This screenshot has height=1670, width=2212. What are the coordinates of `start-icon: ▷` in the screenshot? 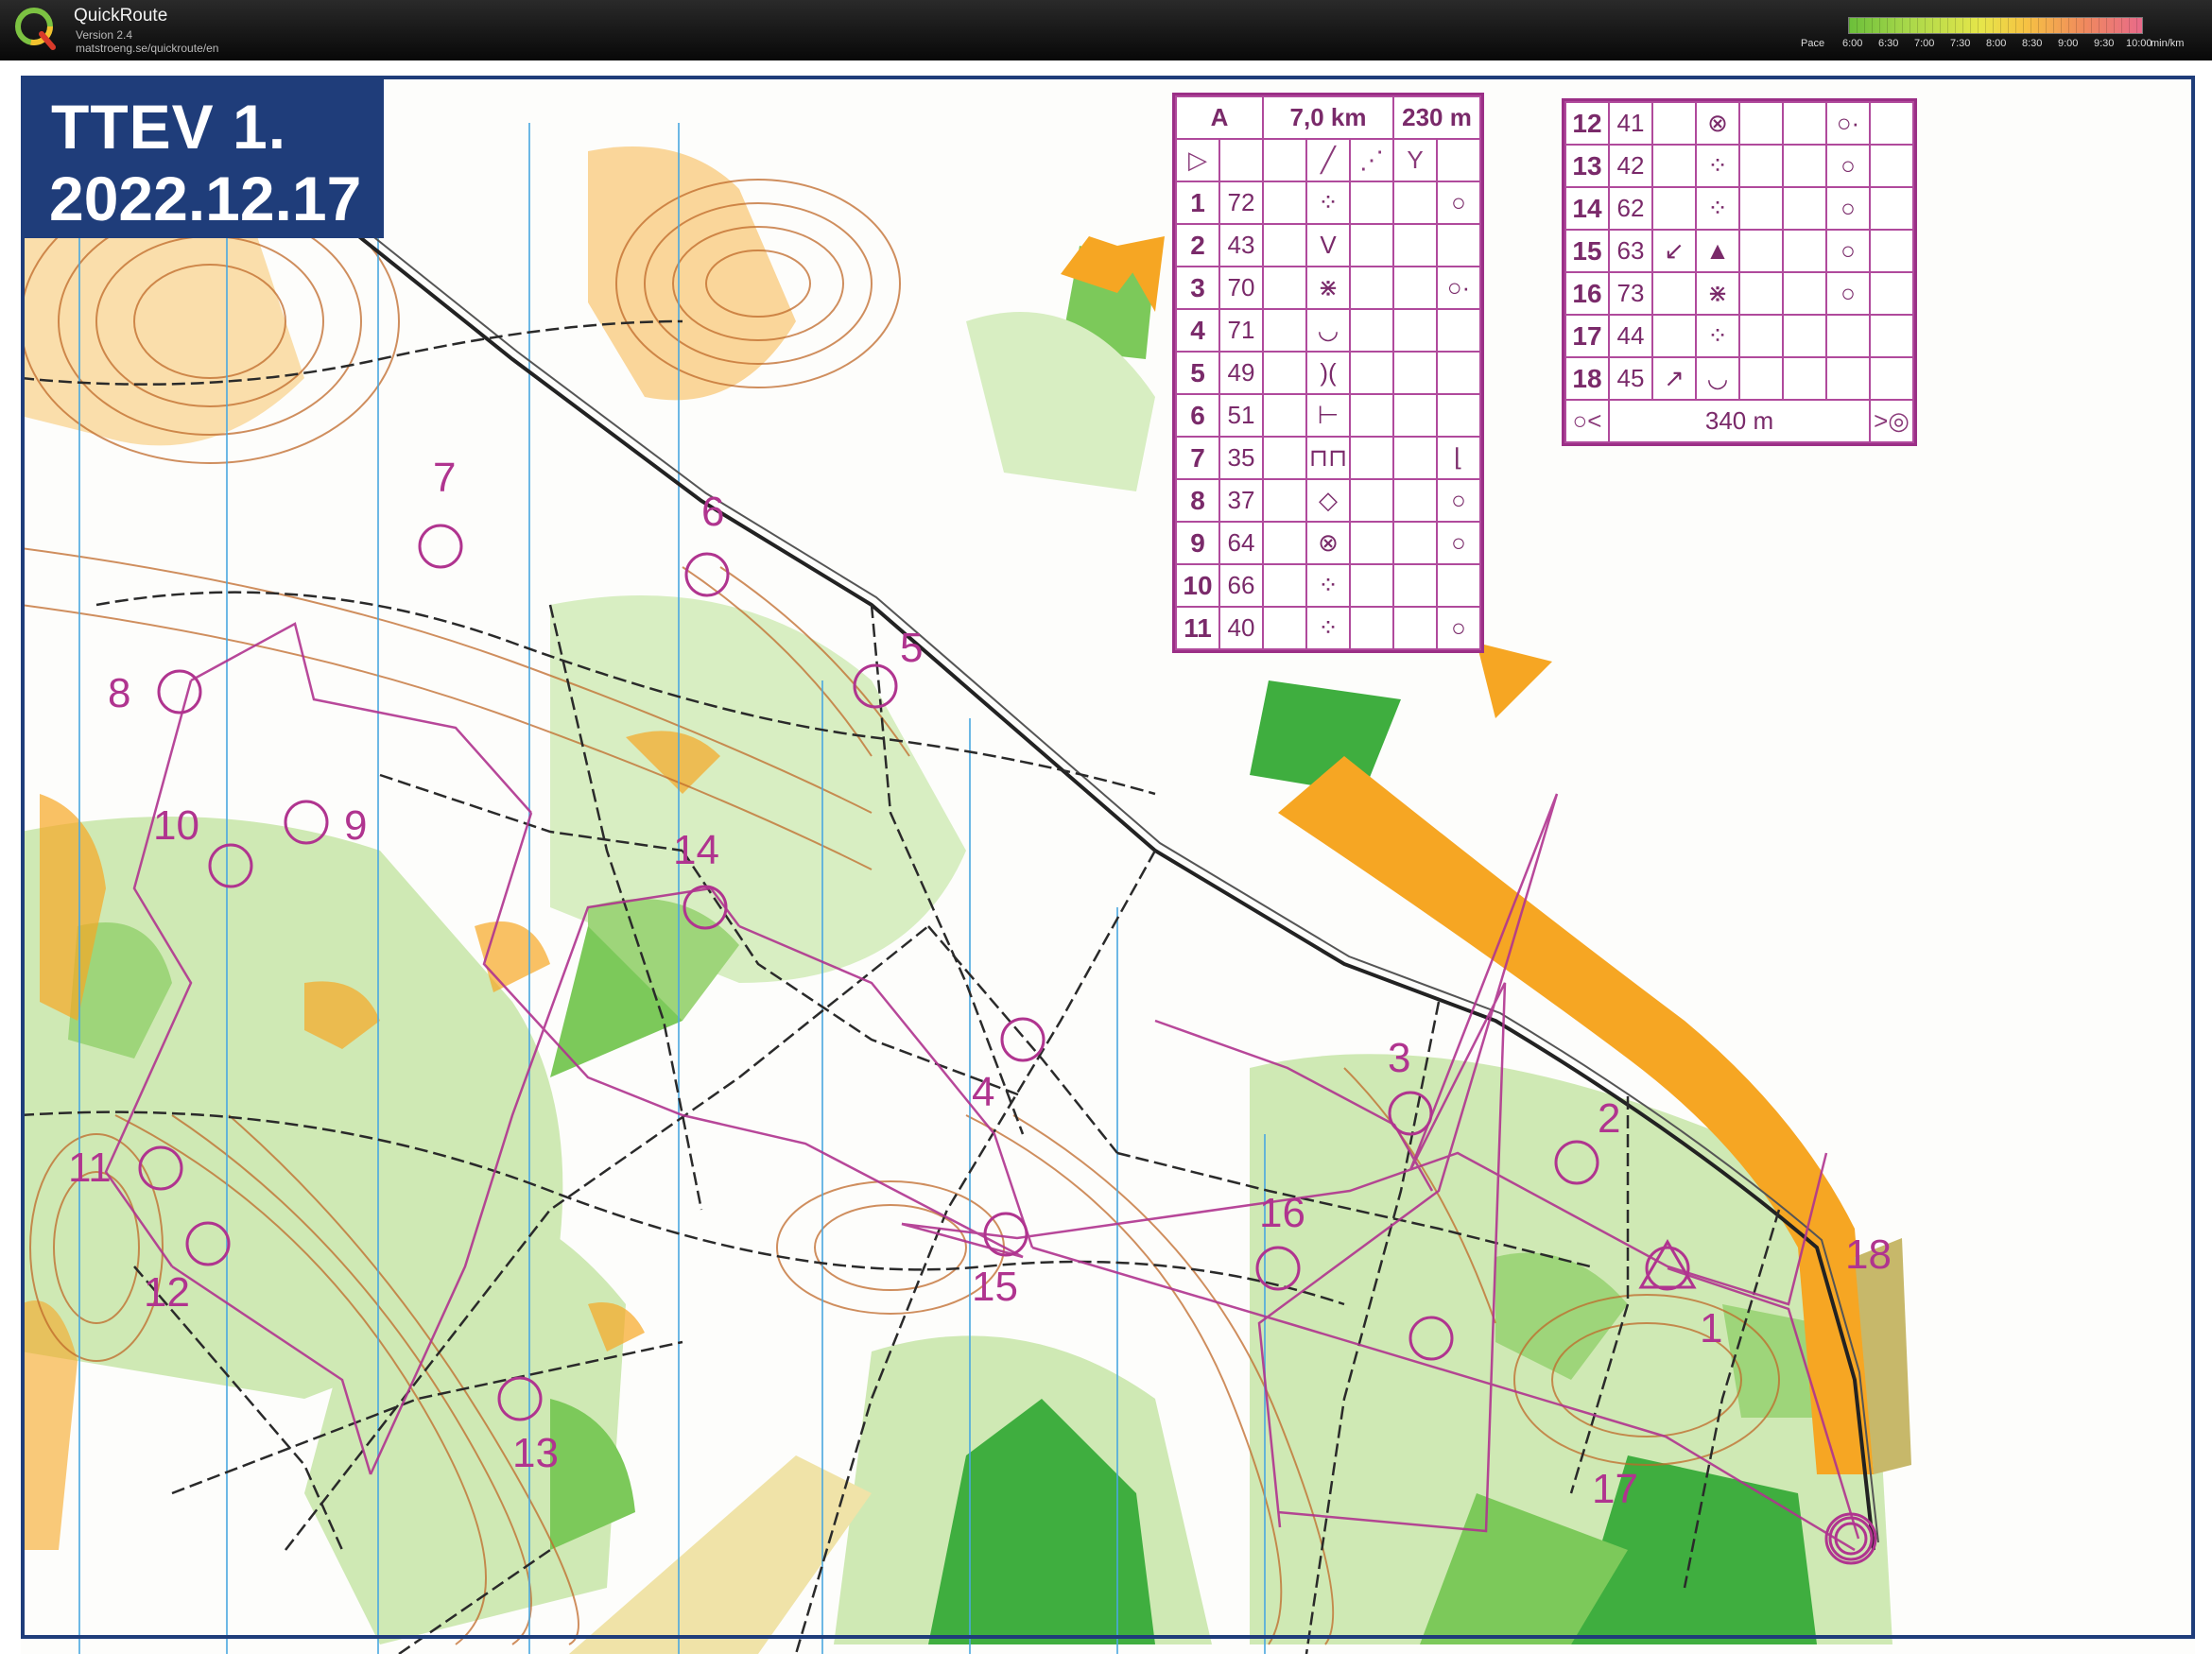 It's located at (1197, 160).